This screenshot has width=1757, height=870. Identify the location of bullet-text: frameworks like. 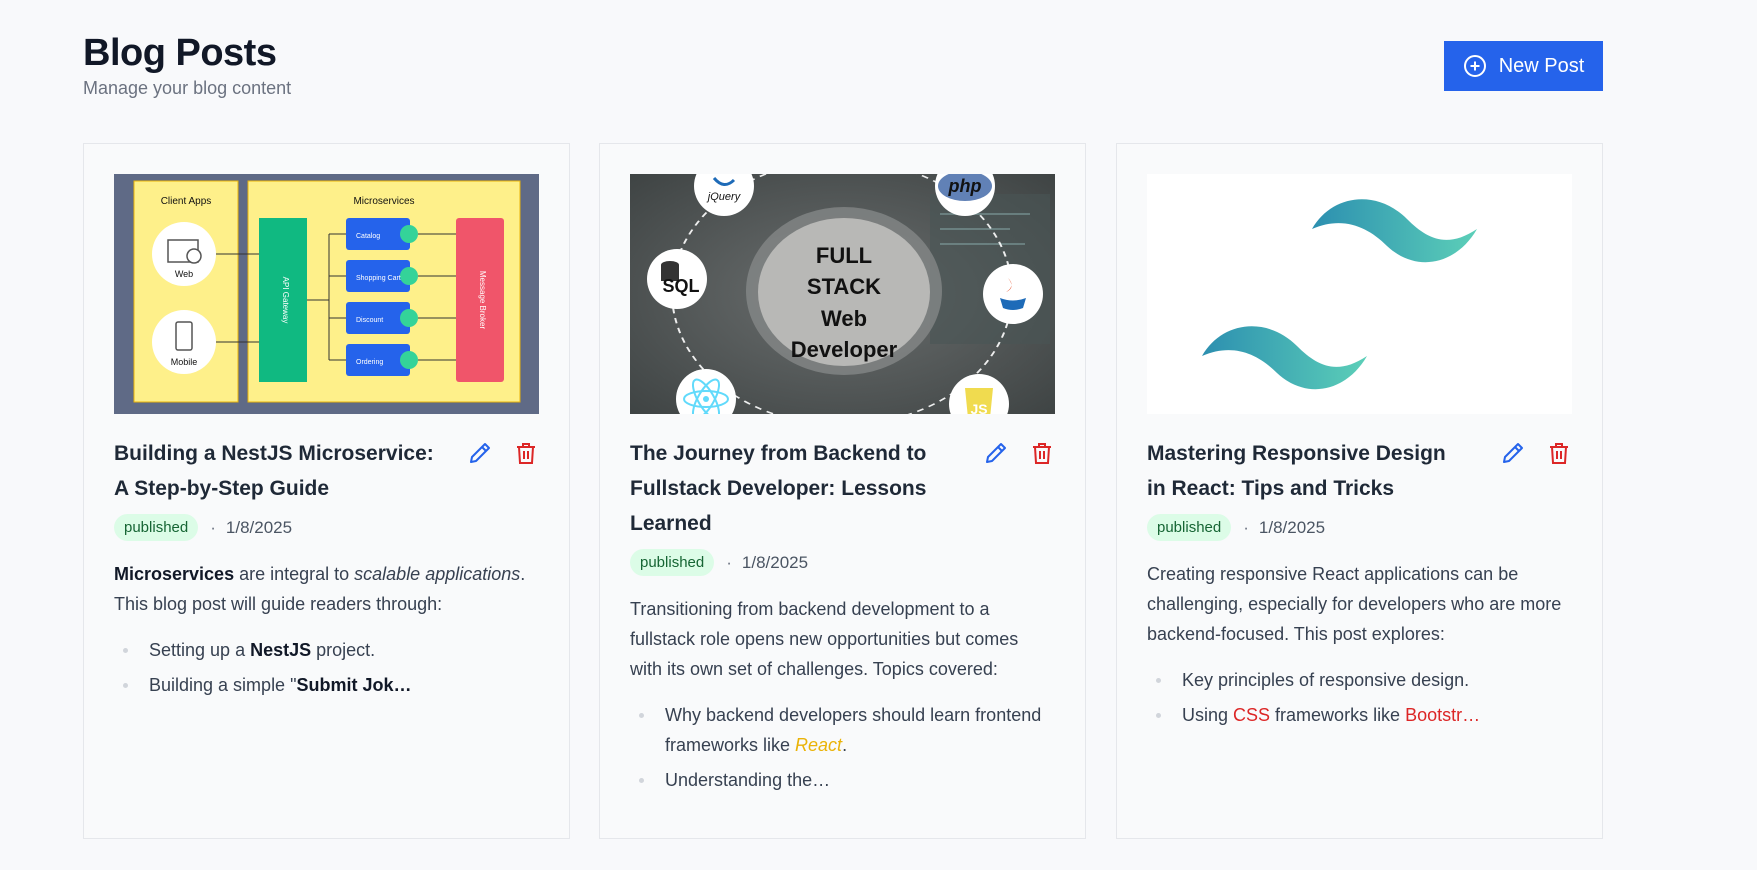
(1338, 715).